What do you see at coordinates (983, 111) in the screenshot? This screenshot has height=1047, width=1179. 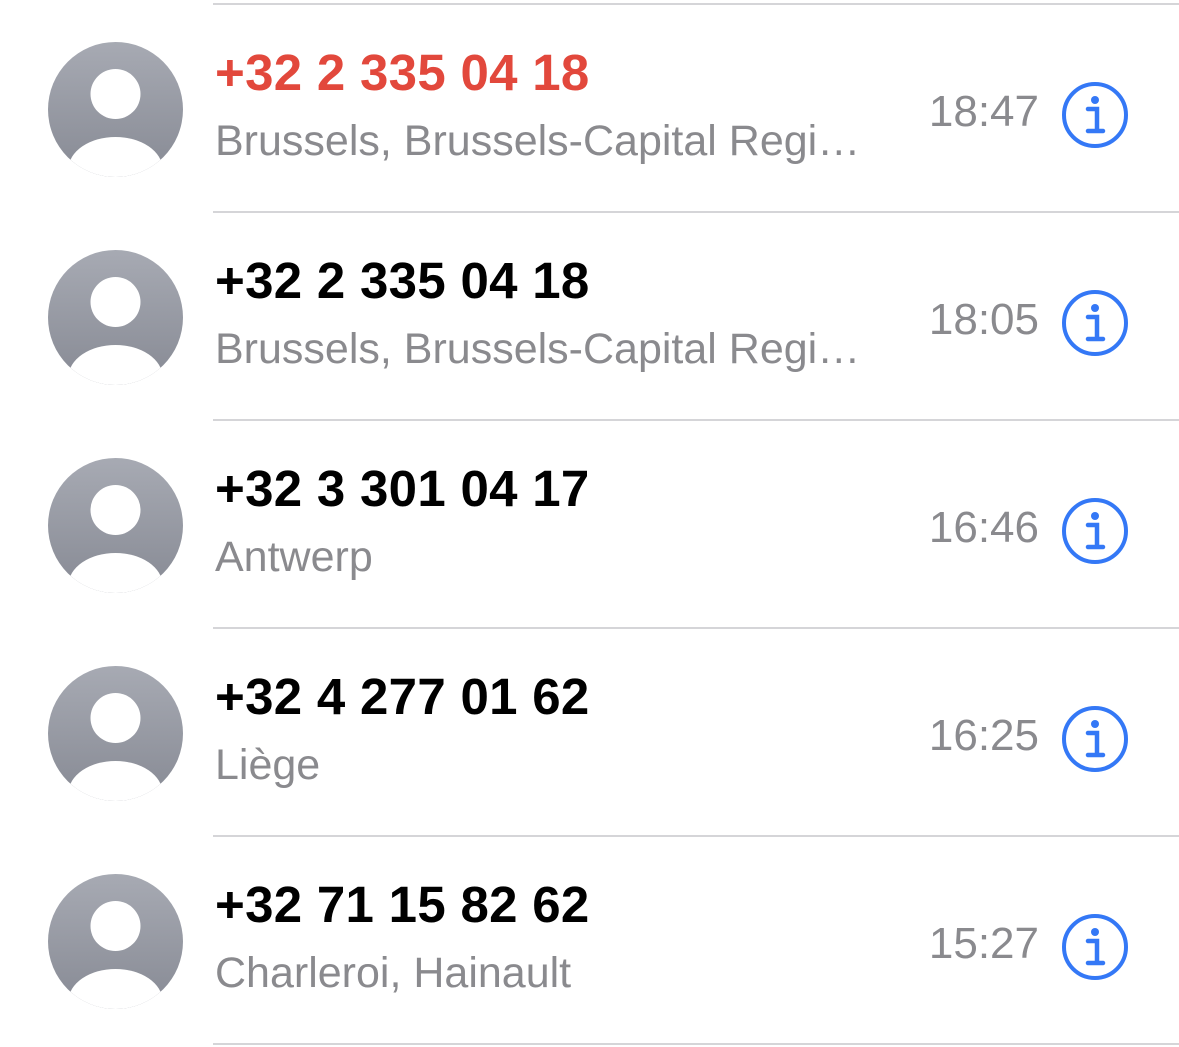 I see `call-time: 18:47` at bounding box center [983, 111].